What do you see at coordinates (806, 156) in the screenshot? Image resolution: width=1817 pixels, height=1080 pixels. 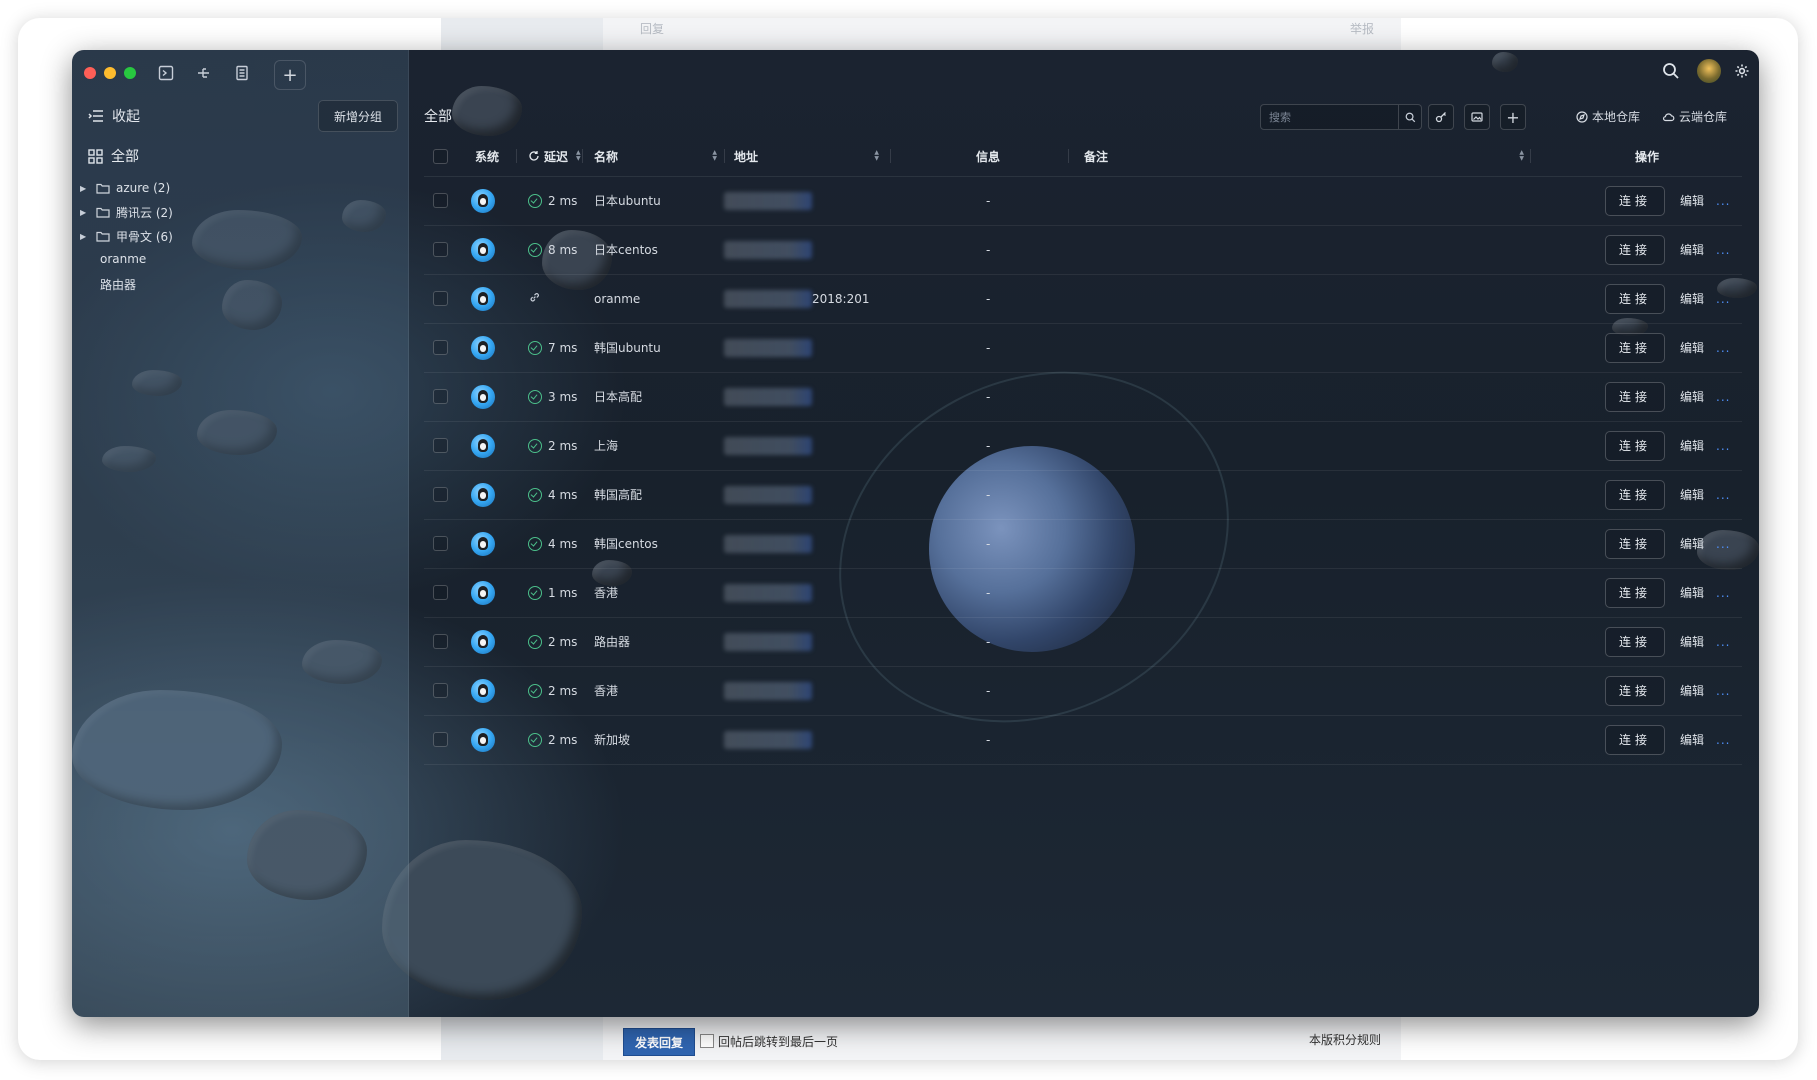 I see `column-address: 地址 ▲ ▼` at bounding box center [806, 156].